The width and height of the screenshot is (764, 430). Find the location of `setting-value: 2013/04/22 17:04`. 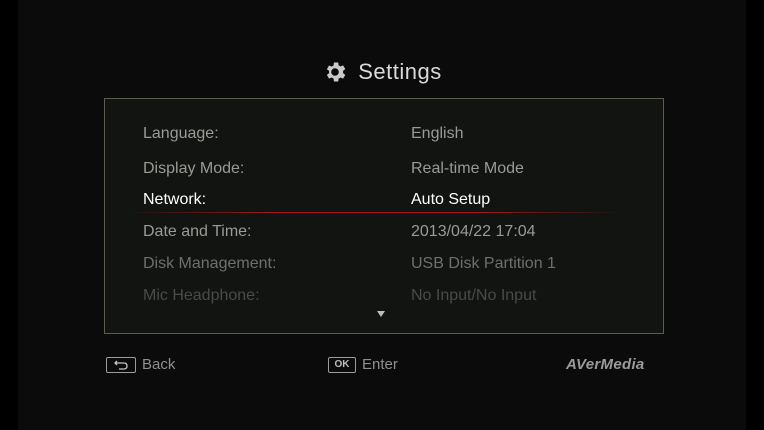

setting-value: 2013/04/22 17:04 is located at coordinates (473, 231).